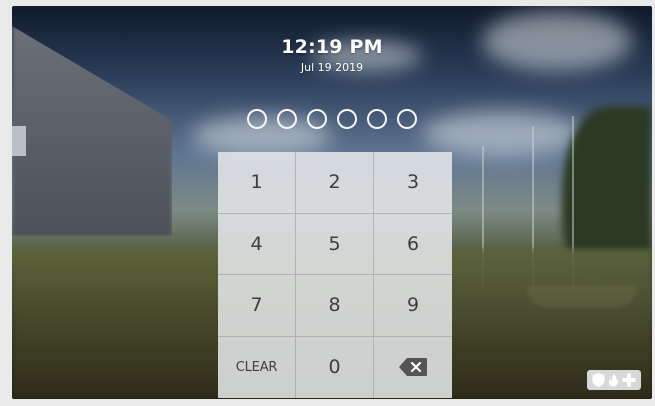 The width and height of the screenshot is (655, 406). I want to click on pin-indicator, so click(332, 119).